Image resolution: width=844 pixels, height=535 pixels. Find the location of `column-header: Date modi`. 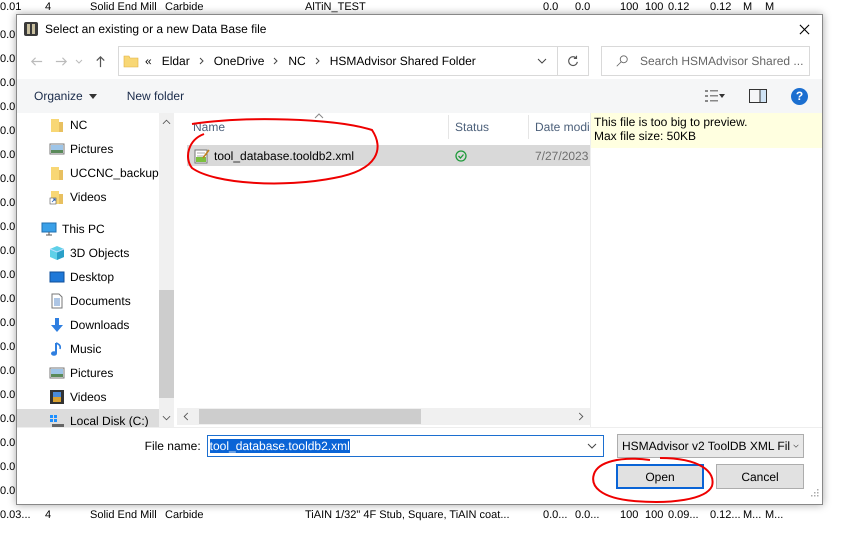

column-header: Date modi is located at coordinates (559, 127).